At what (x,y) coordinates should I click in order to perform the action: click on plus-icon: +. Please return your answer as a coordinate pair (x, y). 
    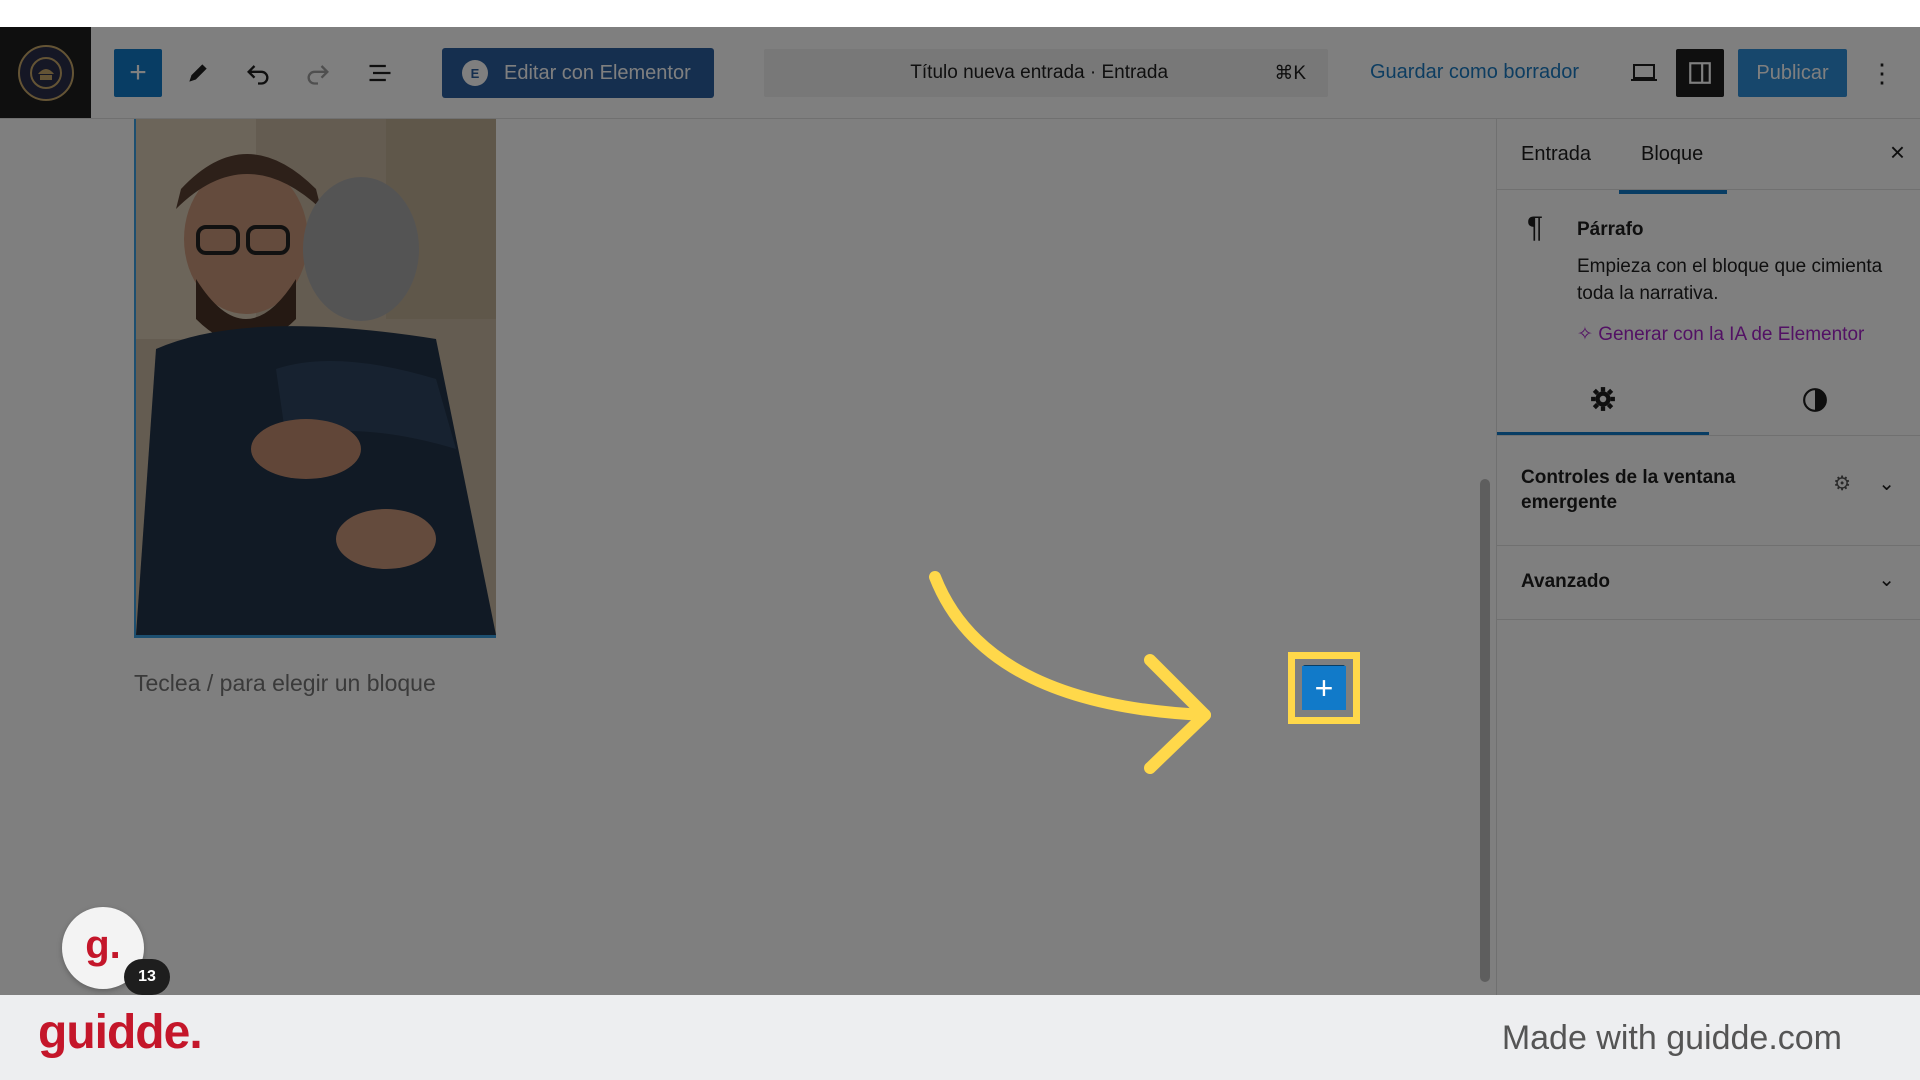
    Looking at the image, I should click on (1324, 688).